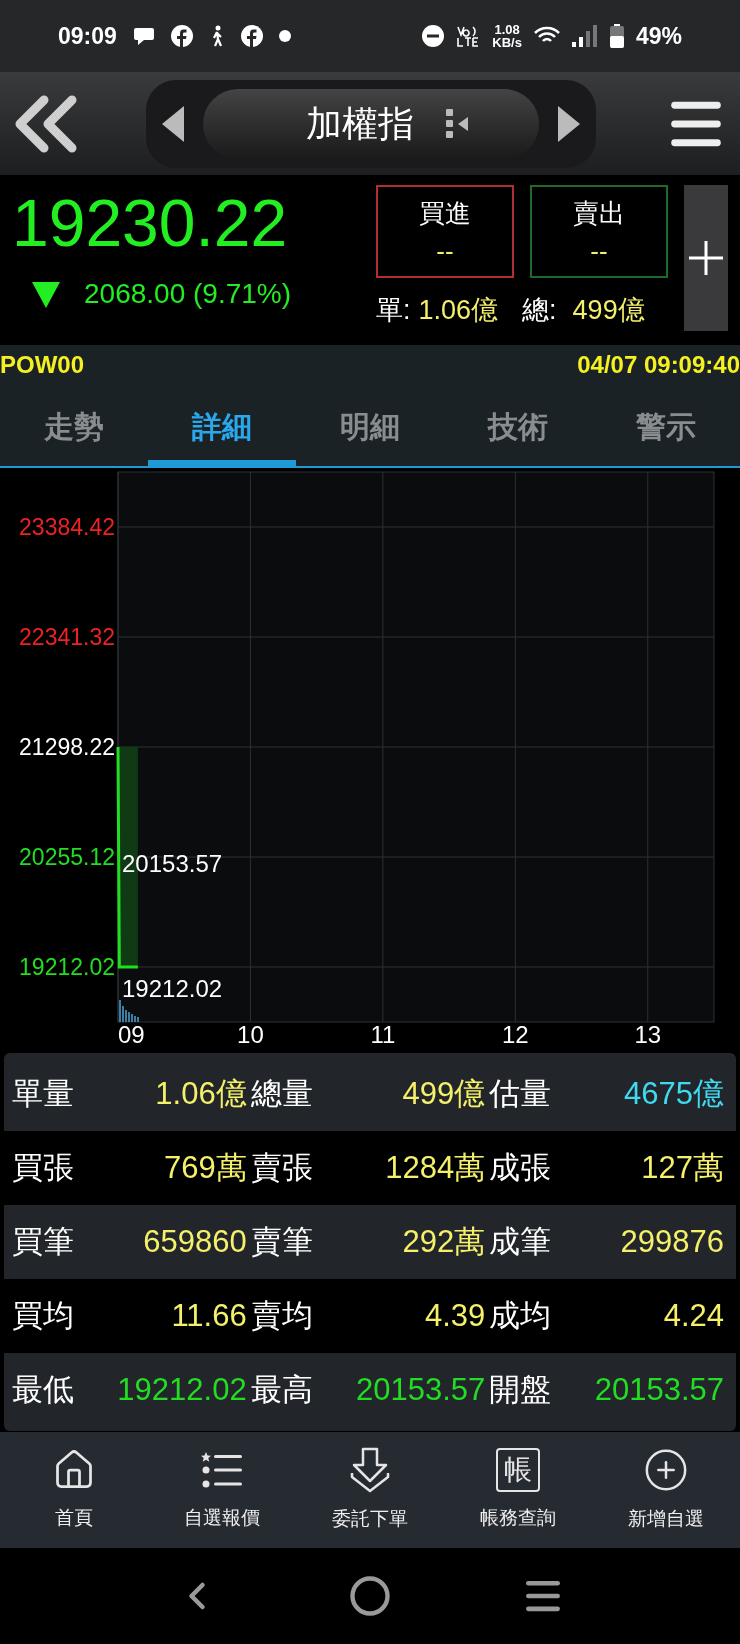 This screenshot has height=1644, width=740. Describe the element at coordinates (250, 1033) in the screenshot. I see `axis-label: 10` at that location.